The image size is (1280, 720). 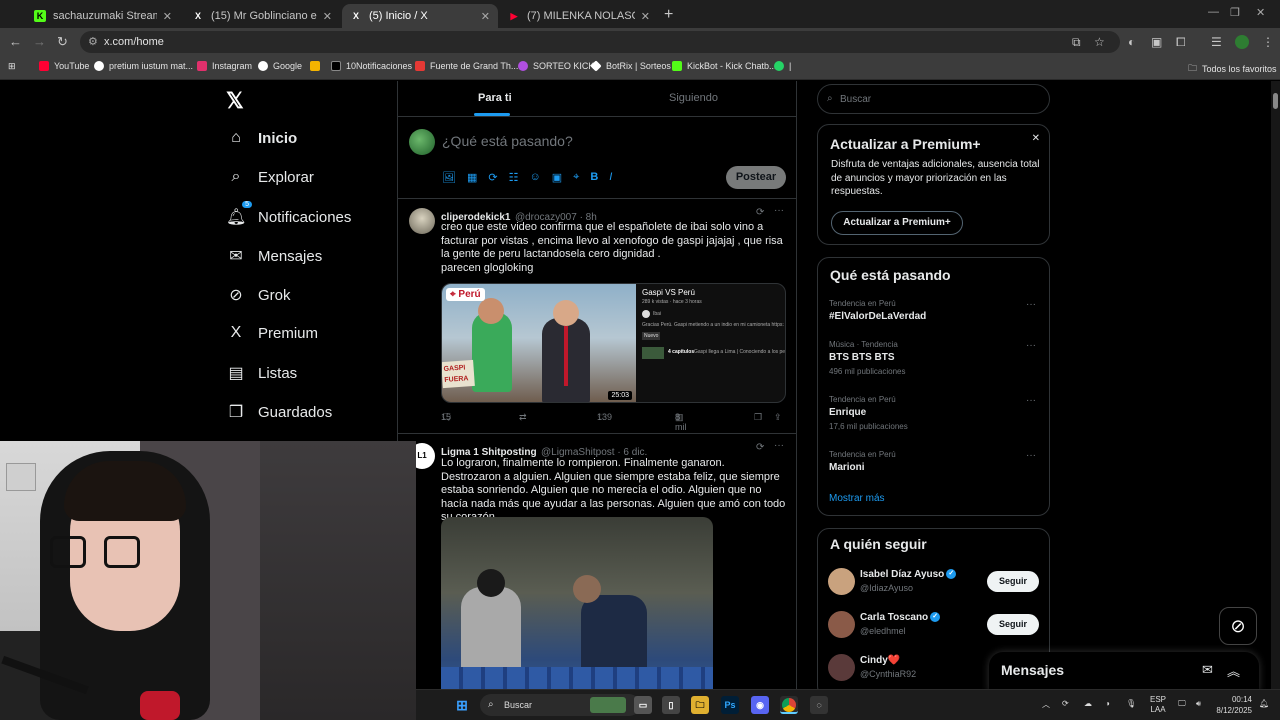 What do you see at coordinates (472, 177) in the screenshot?
I see `gif-icon: ▦` at bounding box center [472, 177].